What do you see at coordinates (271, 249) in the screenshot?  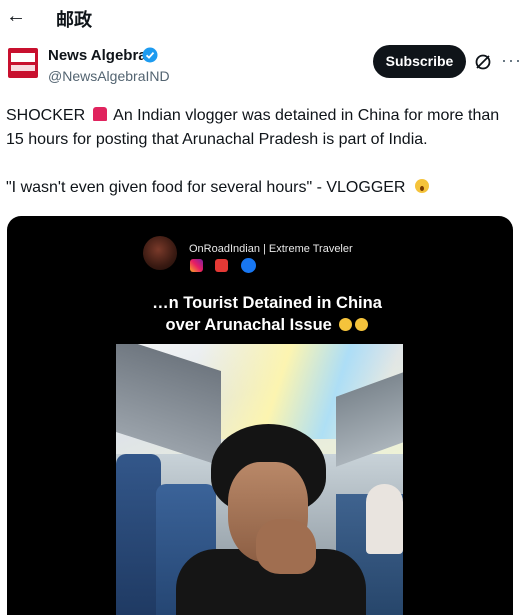 I see `channel-name: OnRoadIndian | Extreme Traveler` at bounding box center [271, 249].